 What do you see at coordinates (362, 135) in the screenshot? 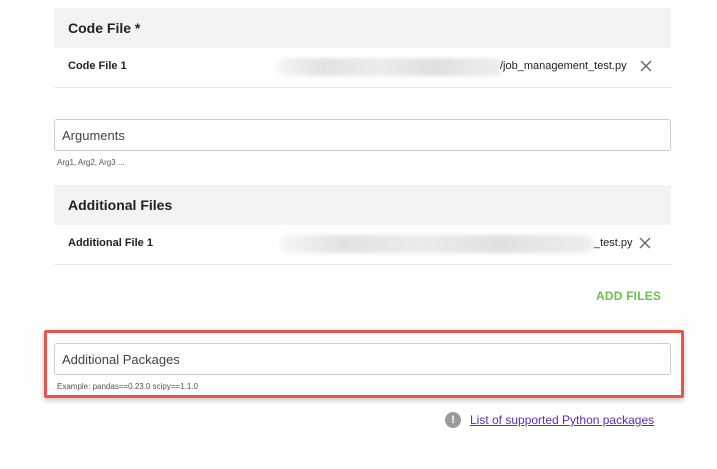
I see `arguments-input` at bounding box center [362, 135].